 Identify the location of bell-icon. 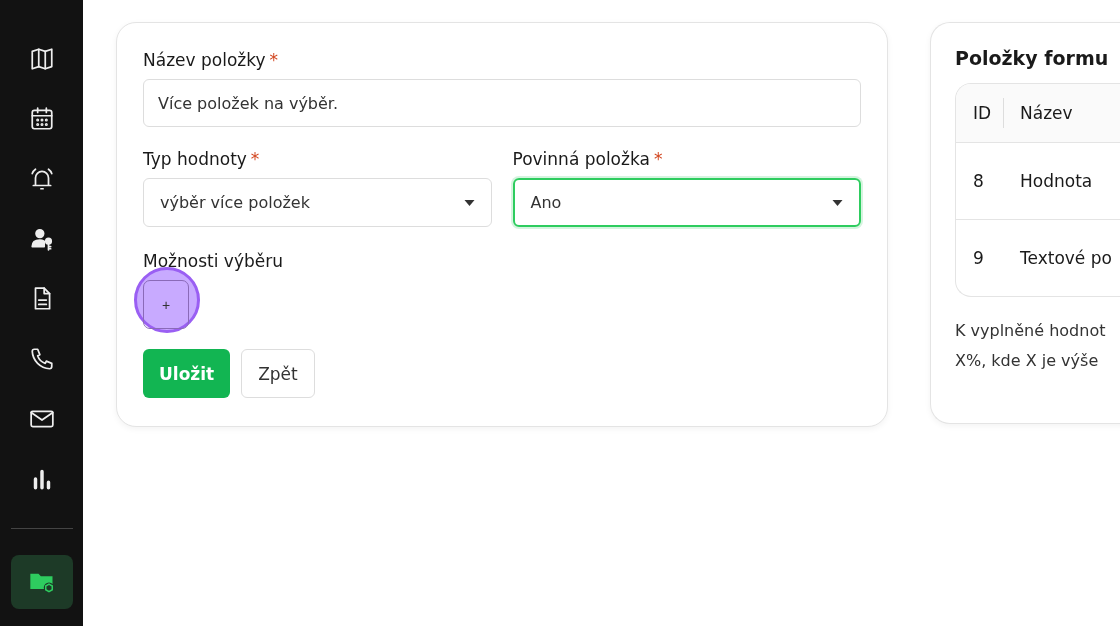
(41, 179).